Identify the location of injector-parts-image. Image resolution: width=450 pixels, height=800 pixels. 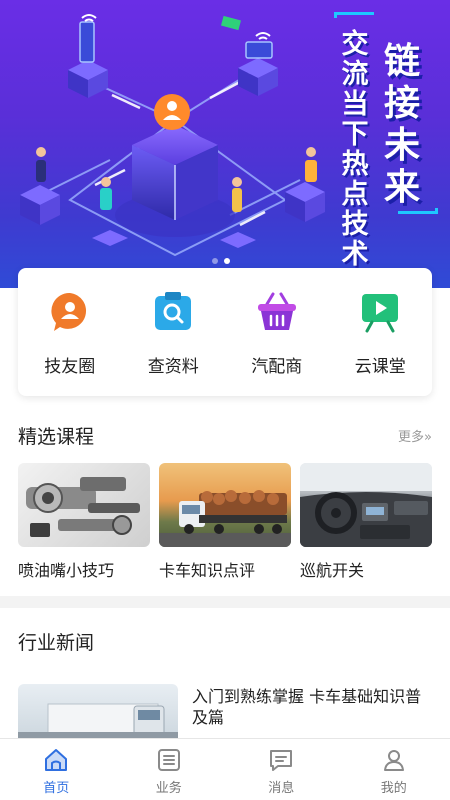
(84, 505).